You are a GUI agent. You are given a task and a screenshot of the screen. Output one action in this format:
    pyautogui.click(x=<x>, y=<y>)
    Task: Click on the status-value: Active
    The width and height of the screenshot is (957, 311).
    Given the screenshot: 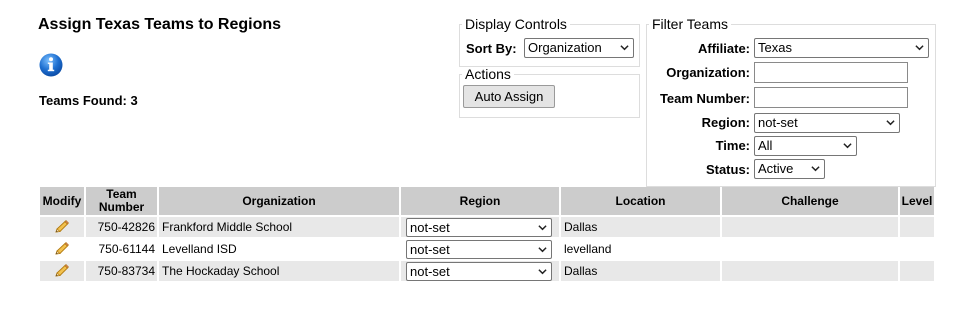 What is the action you would take?
    pyautogui.click(x=776, y=168)
    